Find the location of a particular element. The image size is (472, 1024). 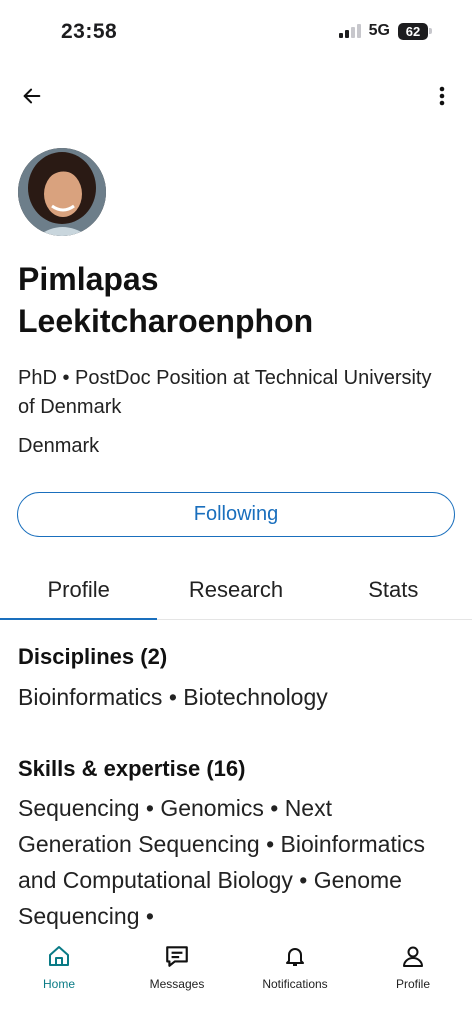

person-icon is located at coordinates (413, 956).